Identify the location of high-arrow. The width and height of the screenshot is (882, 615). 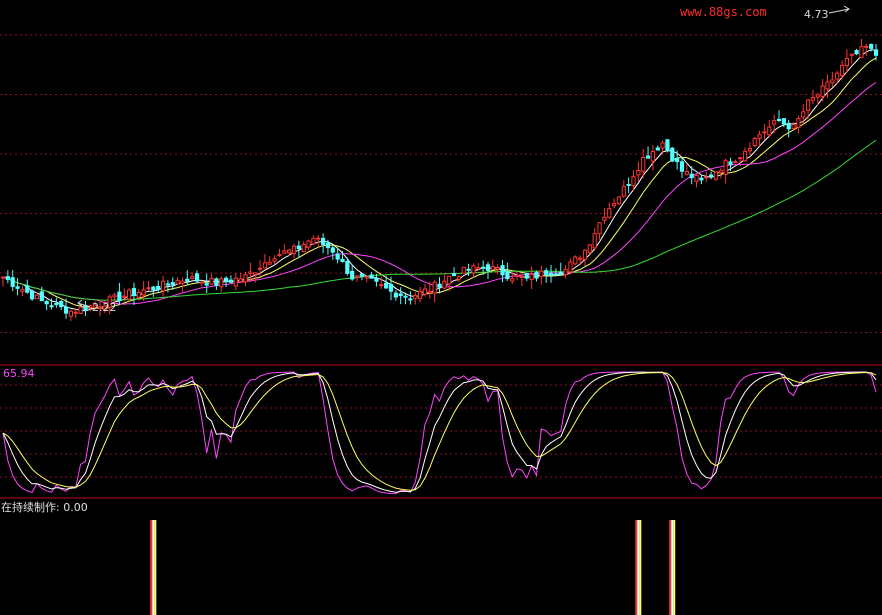
(839, 9).